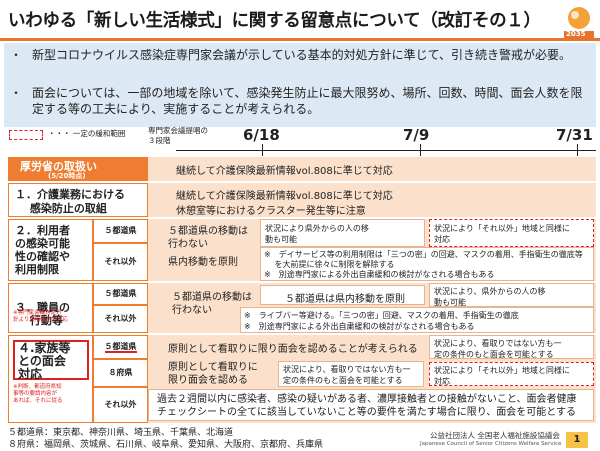 The height and width of the screenshot is (451, 600). What do you see at coordinates (203, 262) in the screenshot?
I see `section-2-b-text: 県内移動を原則` at bounding box center [203, 262].